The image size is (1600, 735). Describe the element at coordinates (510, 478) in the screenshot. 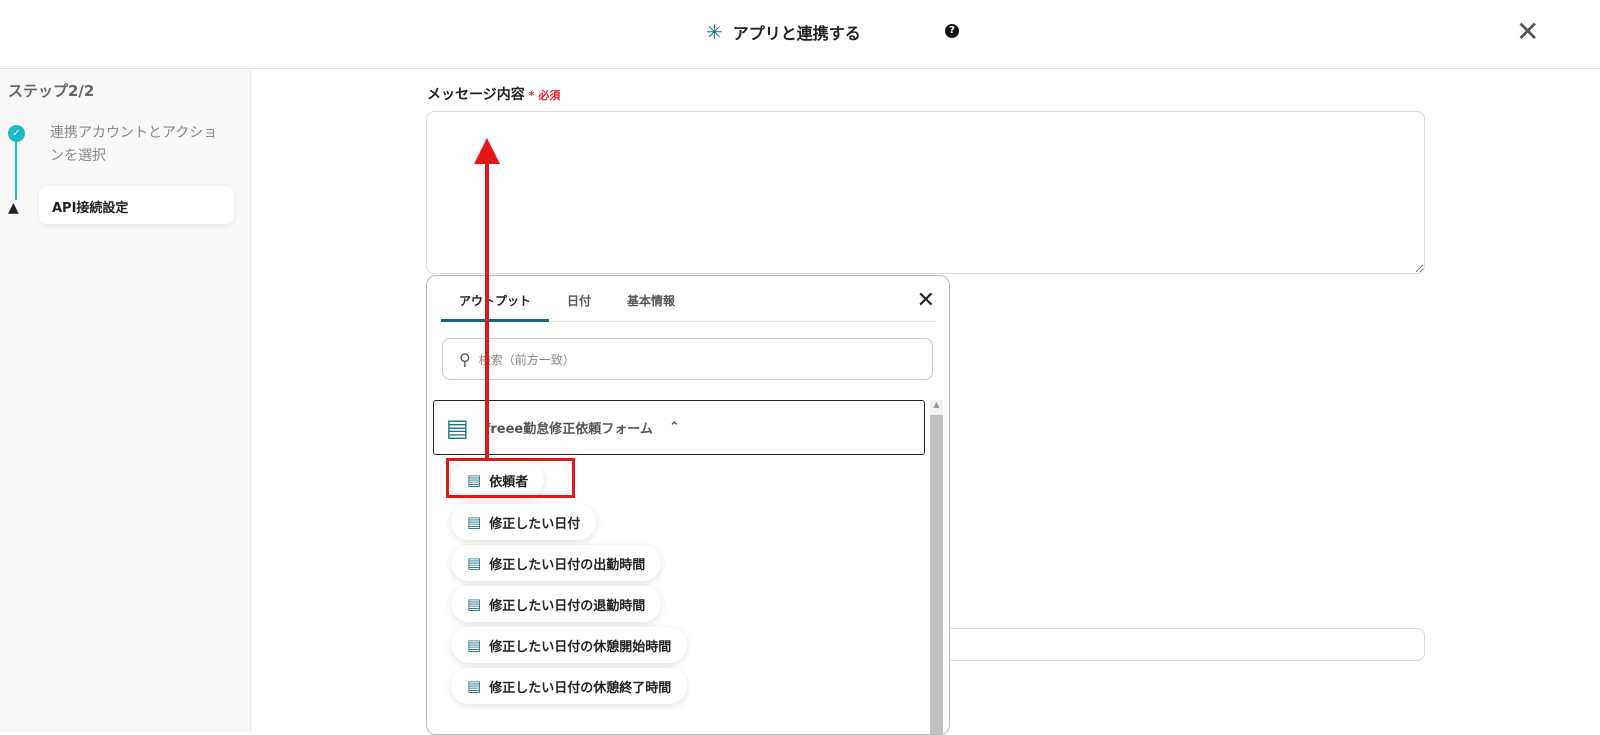

I see `highlight-box` at that location.